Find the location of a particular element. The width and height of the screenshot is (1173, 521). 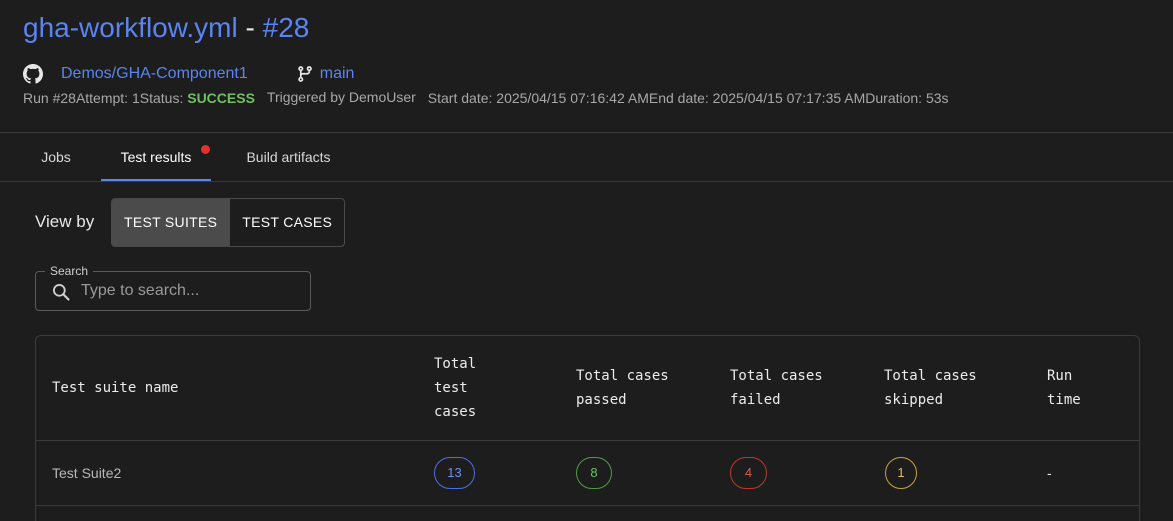

view-test-suites-button: TEST SUITES is located at coordinates (171, 222).